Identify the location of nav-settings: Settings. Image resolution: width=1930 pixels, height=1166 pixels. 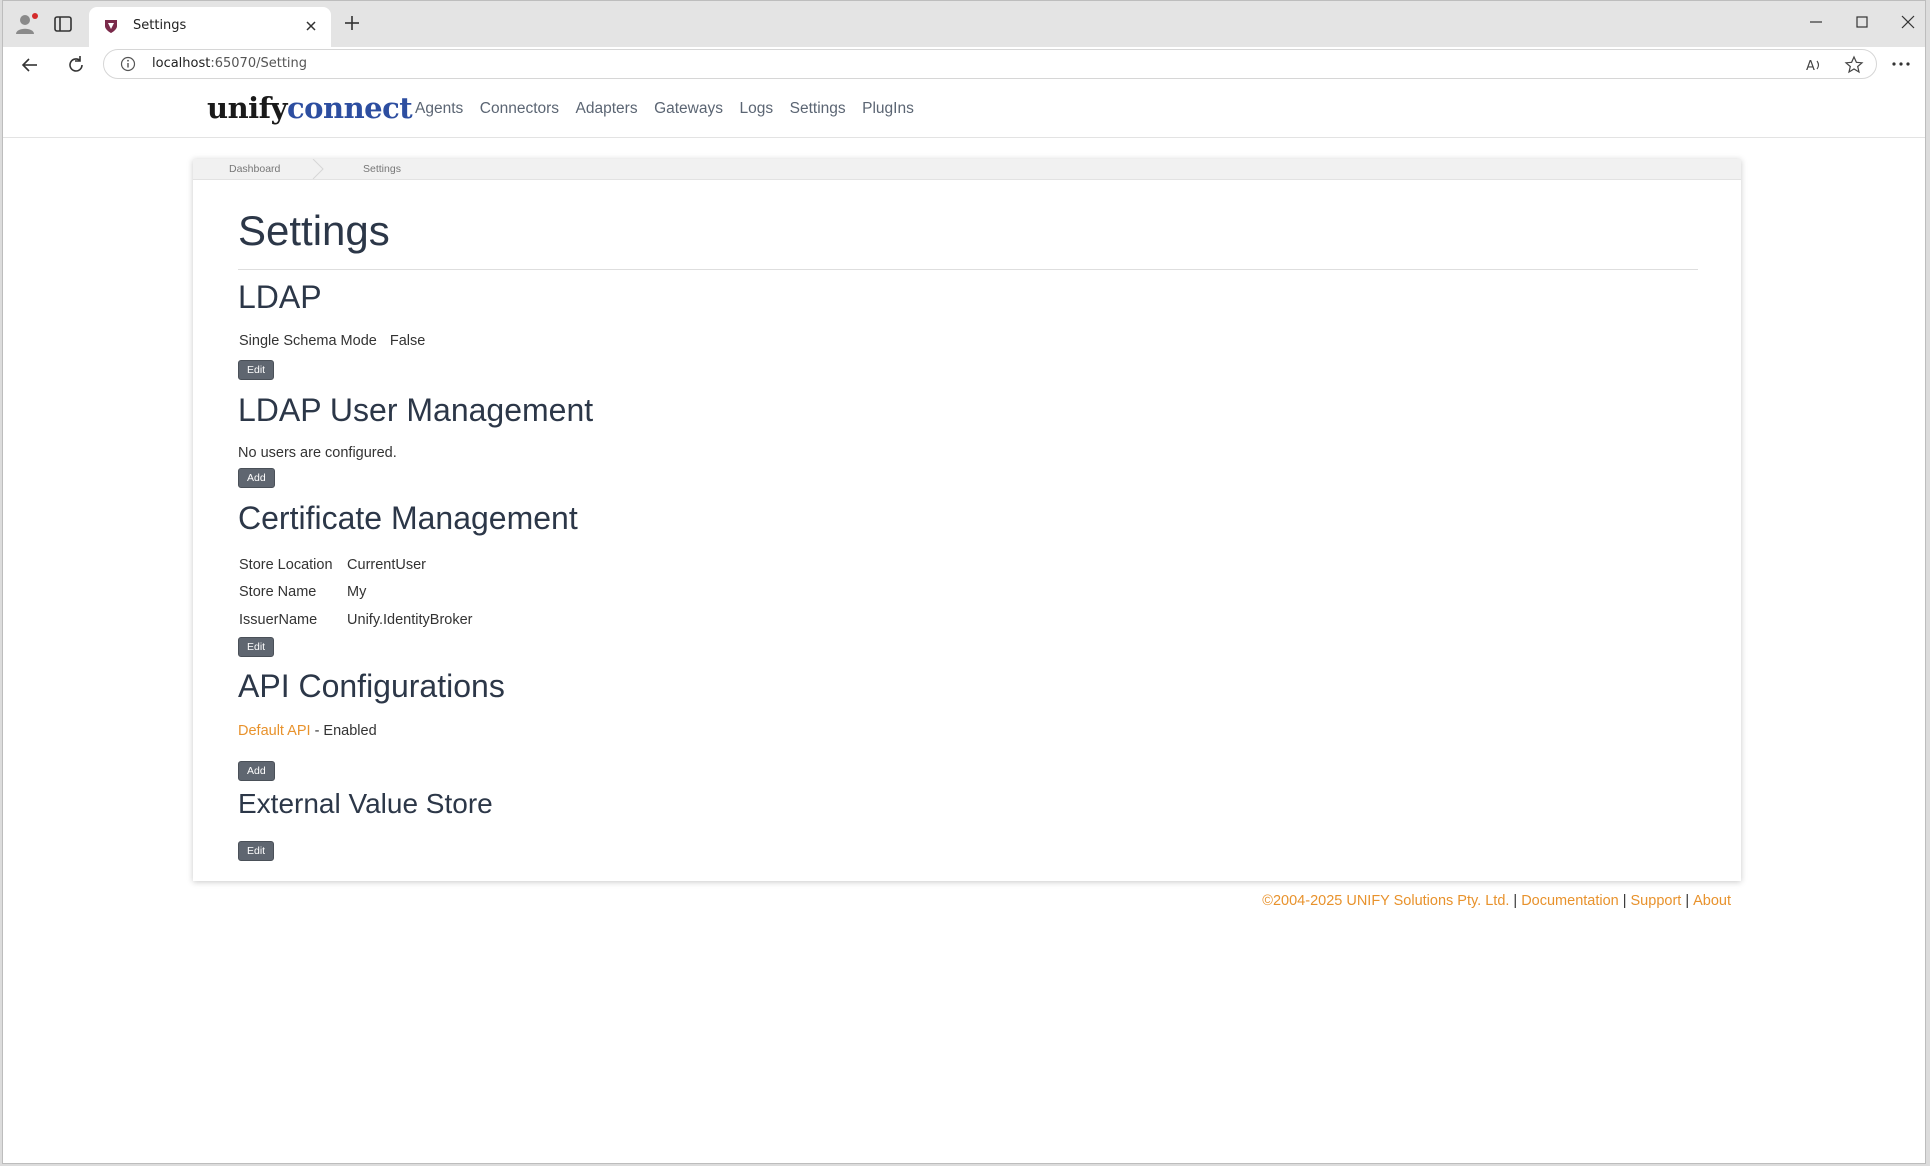
(818, 109).